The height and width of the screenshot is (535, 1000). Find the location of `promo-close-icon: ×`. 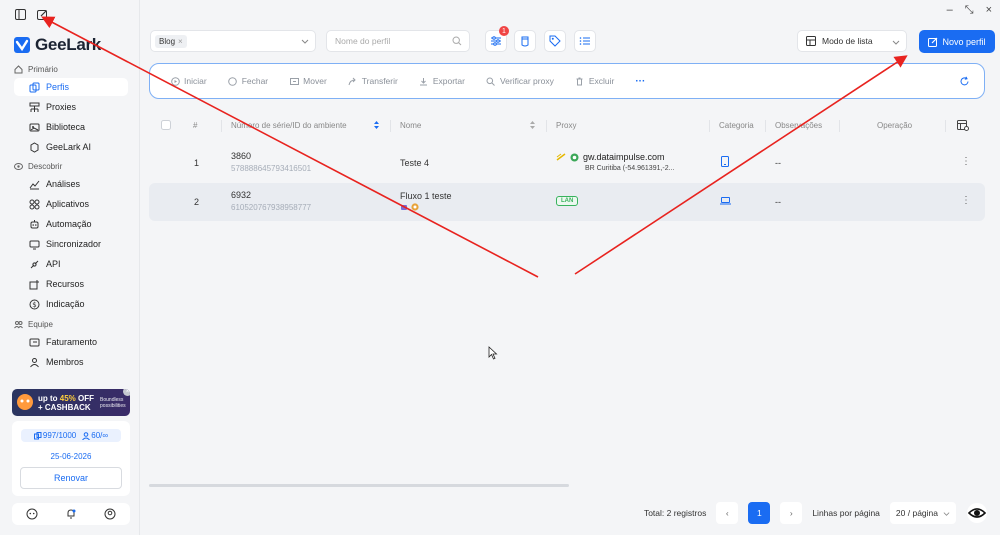

promo-close-icon: × is located at coordinates (126, 392).